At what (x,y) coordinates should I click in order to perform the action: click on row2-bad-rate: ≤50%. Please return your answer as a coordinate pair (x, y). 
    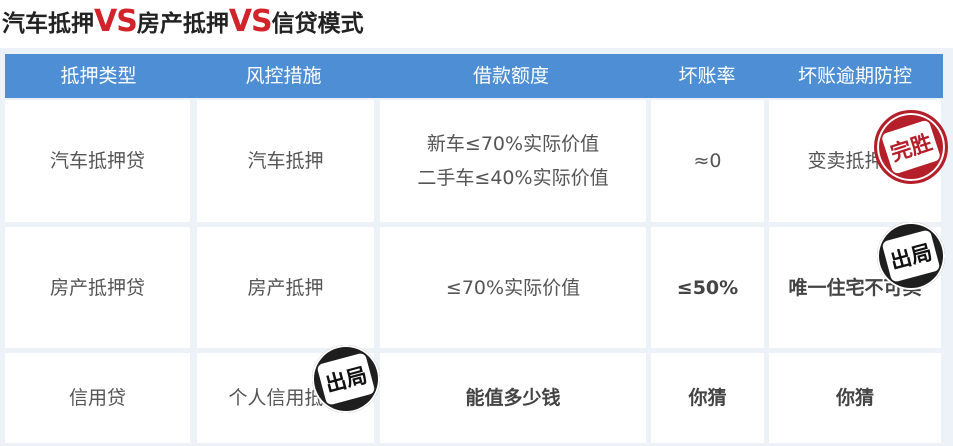
    Looking at the image, I should click on (707, 287).